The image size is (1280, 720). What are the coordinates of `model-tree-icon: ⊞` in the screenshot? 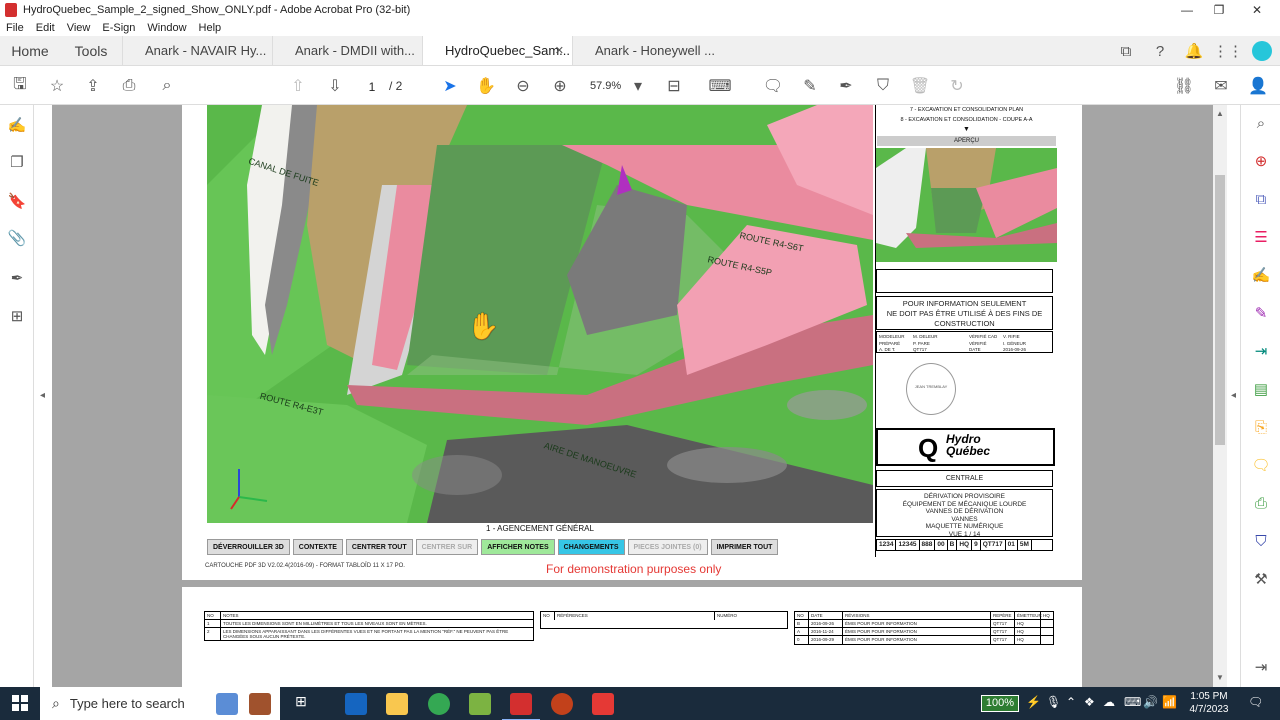 It's located at (17, 316).